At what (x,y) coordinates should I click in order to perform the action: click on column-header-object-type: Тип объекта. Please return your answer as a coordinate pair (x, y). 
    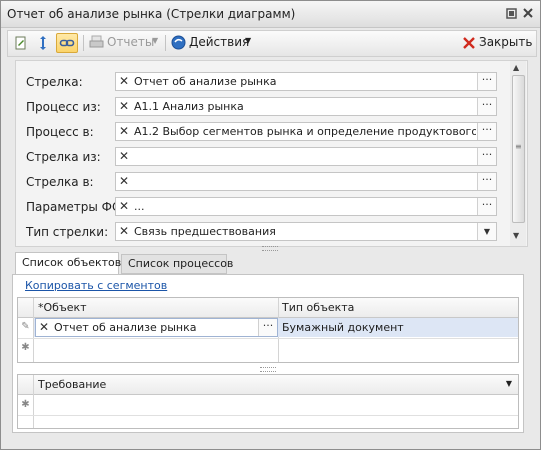
    Looking at the image, I should click on (318, 307).